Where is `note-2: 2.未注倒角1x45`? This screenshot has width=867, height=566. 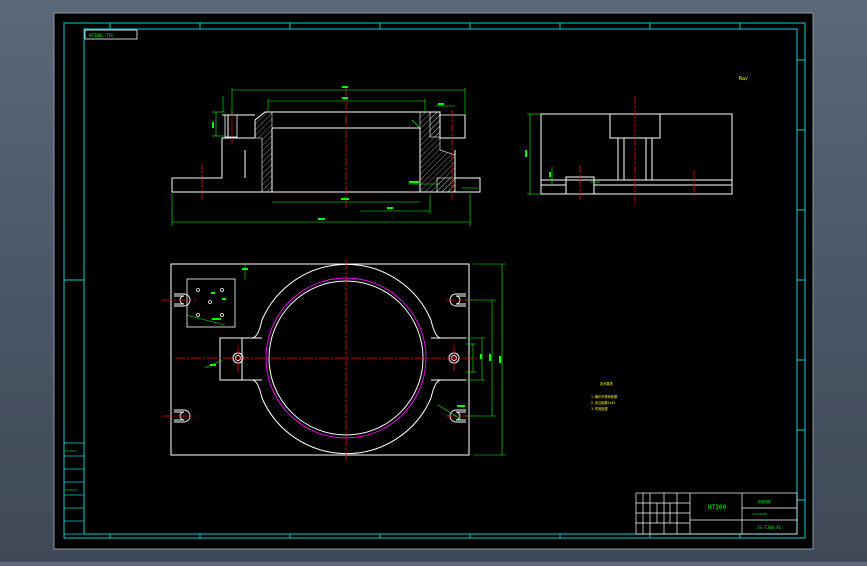
note-2: 2.未注倒角1x45 is located at coordinates (603, 402).